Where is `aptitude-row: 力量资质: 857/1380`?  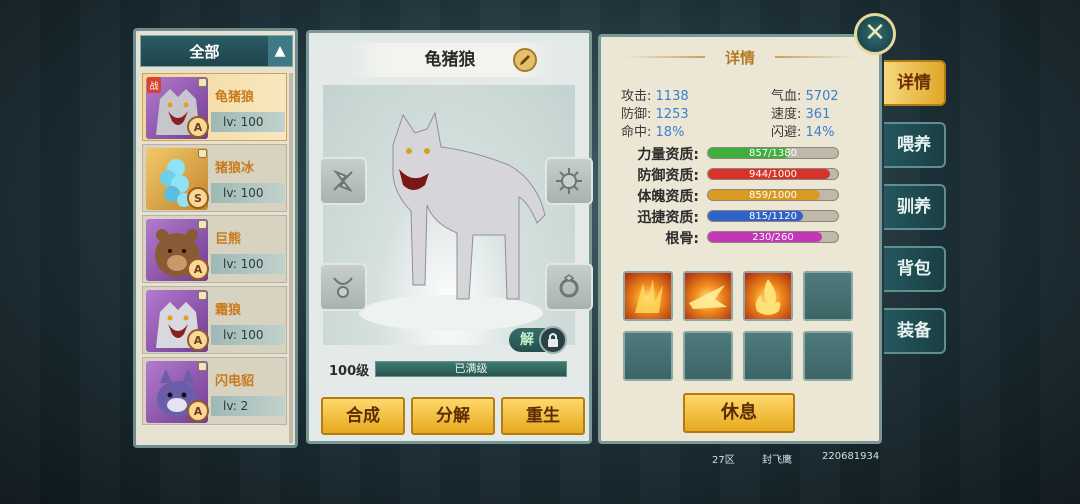
aptitude-row: 力量资质: 857/1380 is located at coordinates (732, 154).